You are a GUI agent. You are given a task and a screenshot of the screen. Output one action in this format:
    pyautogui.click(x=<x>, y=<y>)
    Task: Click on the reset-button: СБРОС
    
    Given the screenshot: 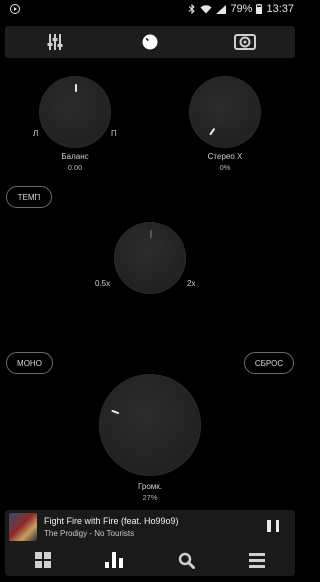 What is the action you would take?
    pyautogui.click(x=269, y=363)
    